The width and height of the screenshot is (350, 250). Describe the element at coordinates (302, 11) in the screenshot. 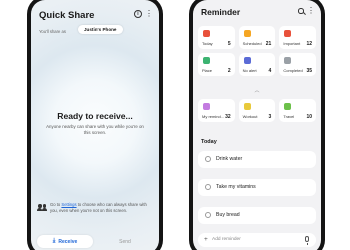

I see `search-icon` at that location.